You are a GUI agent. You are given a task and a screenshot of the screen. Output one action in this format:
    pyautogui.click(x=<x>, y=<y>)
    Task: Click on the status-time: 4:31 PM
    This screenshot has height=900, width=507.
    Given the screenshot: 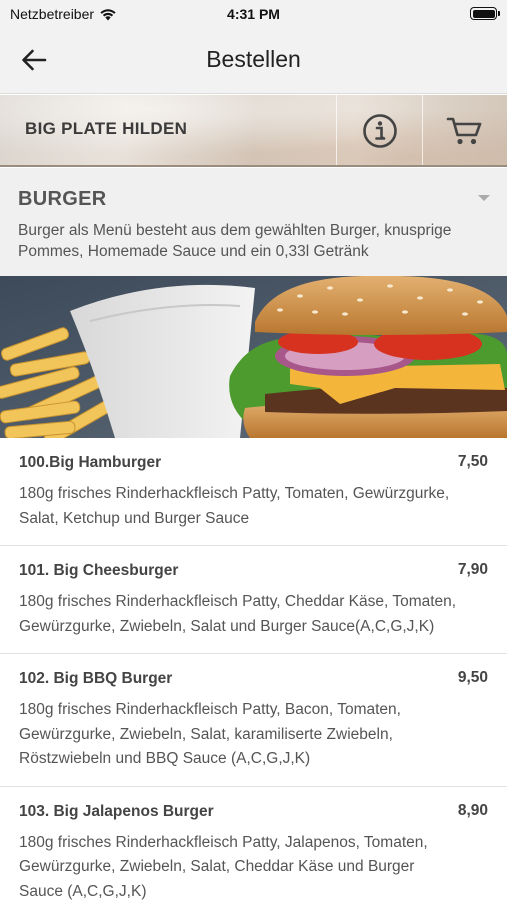 What is the action you would take?
    pyautogui.click(x=253, y=14)
    